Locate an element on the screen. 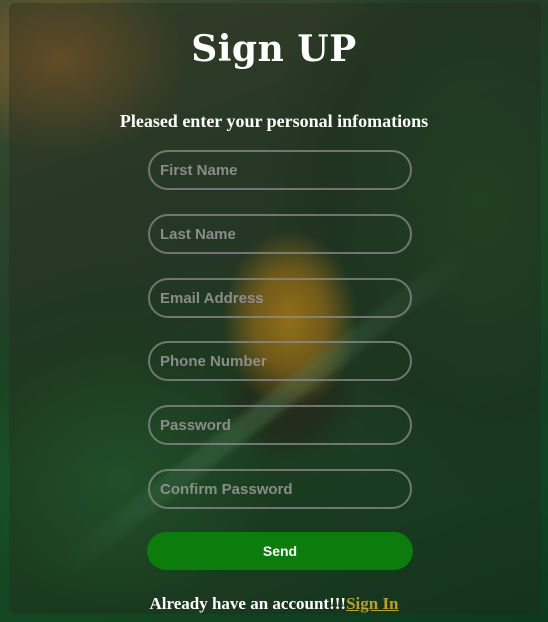  form-subtitle: Pleased enter your personal infomations is located at coordinates (274, 121).